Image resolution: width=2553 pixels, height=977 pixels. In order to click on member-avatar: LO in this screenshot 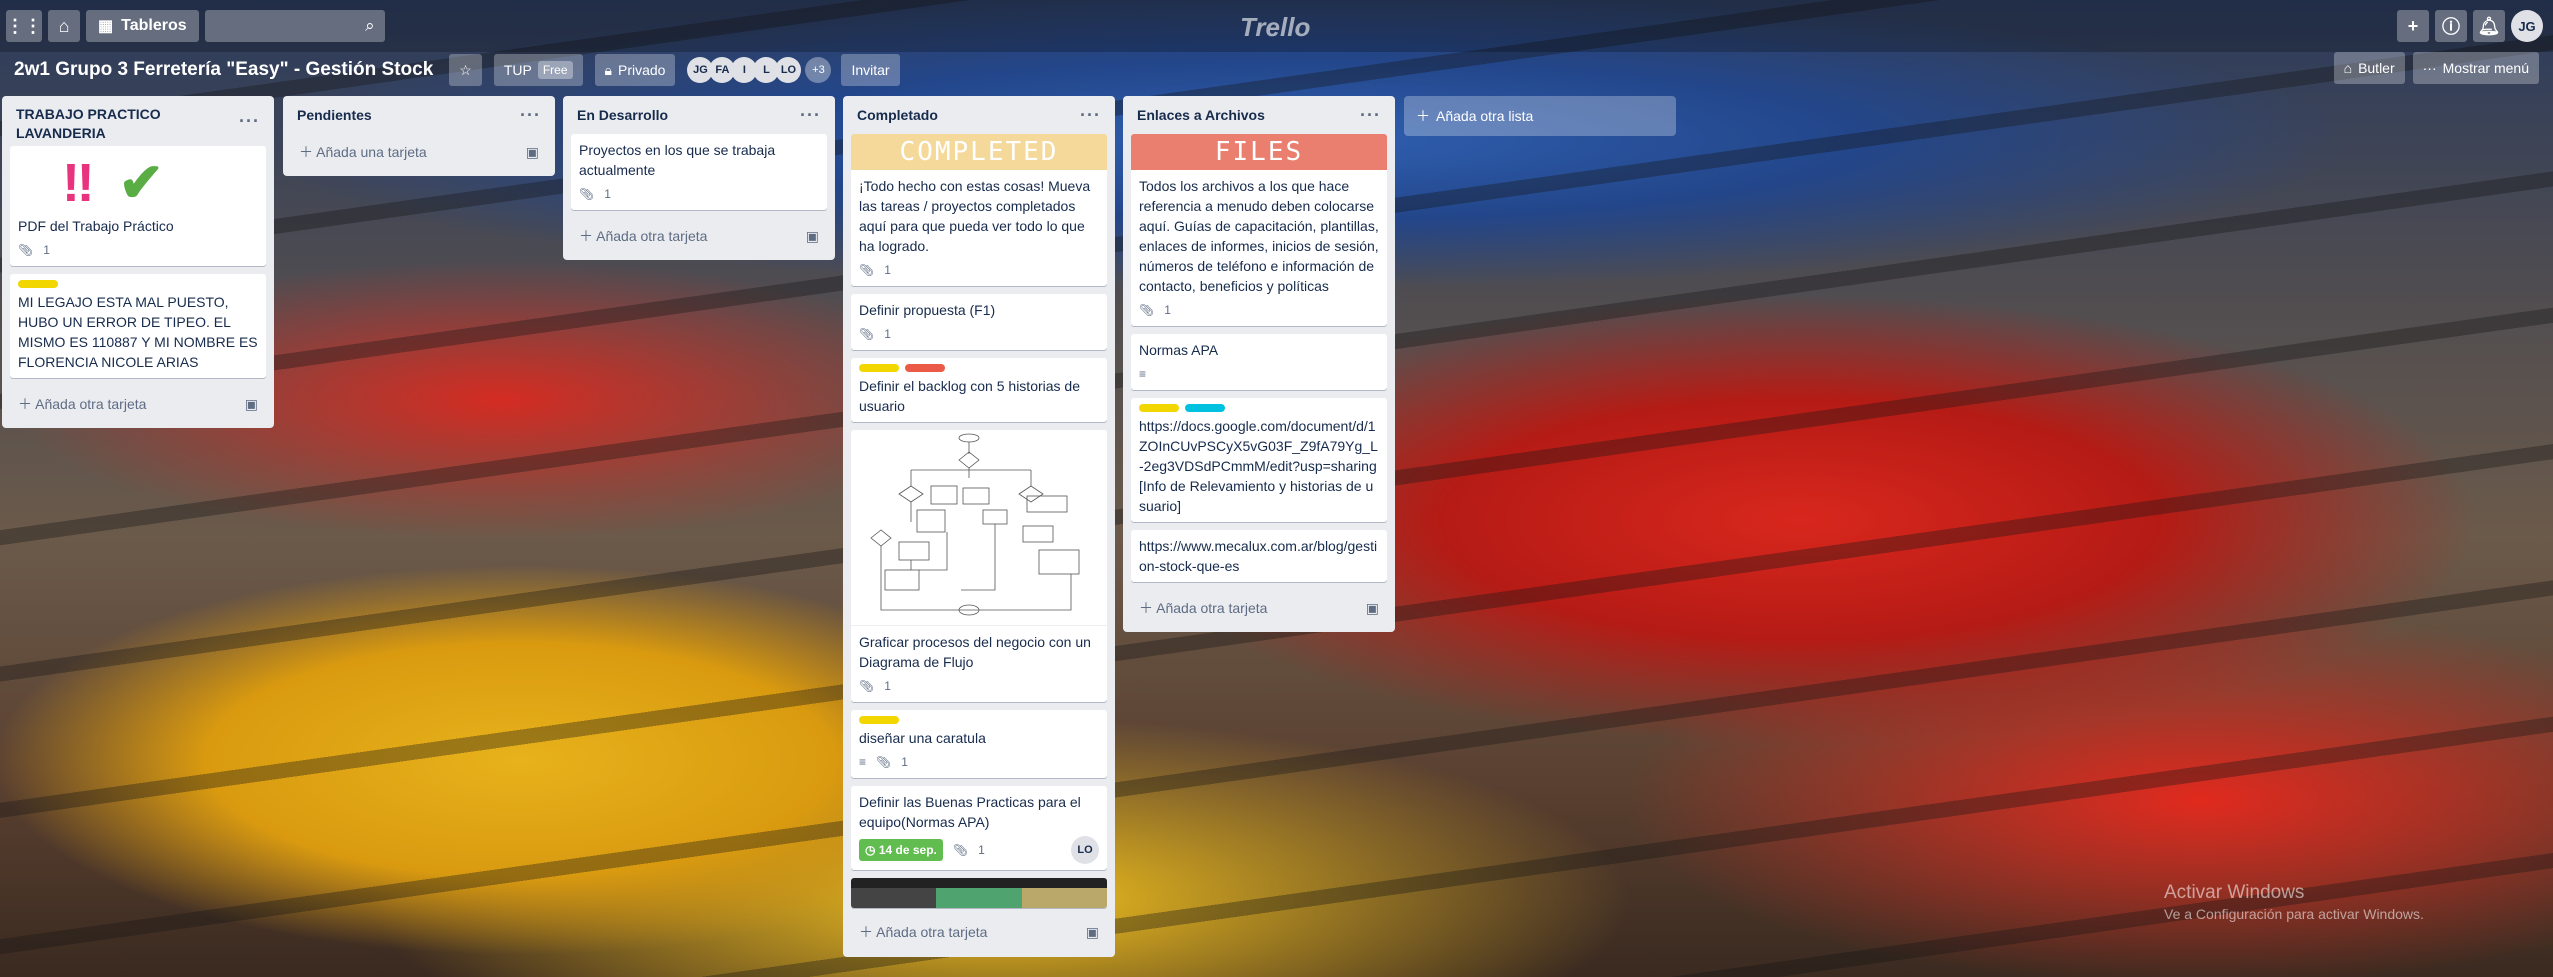, I will do `click(788, 70)`.